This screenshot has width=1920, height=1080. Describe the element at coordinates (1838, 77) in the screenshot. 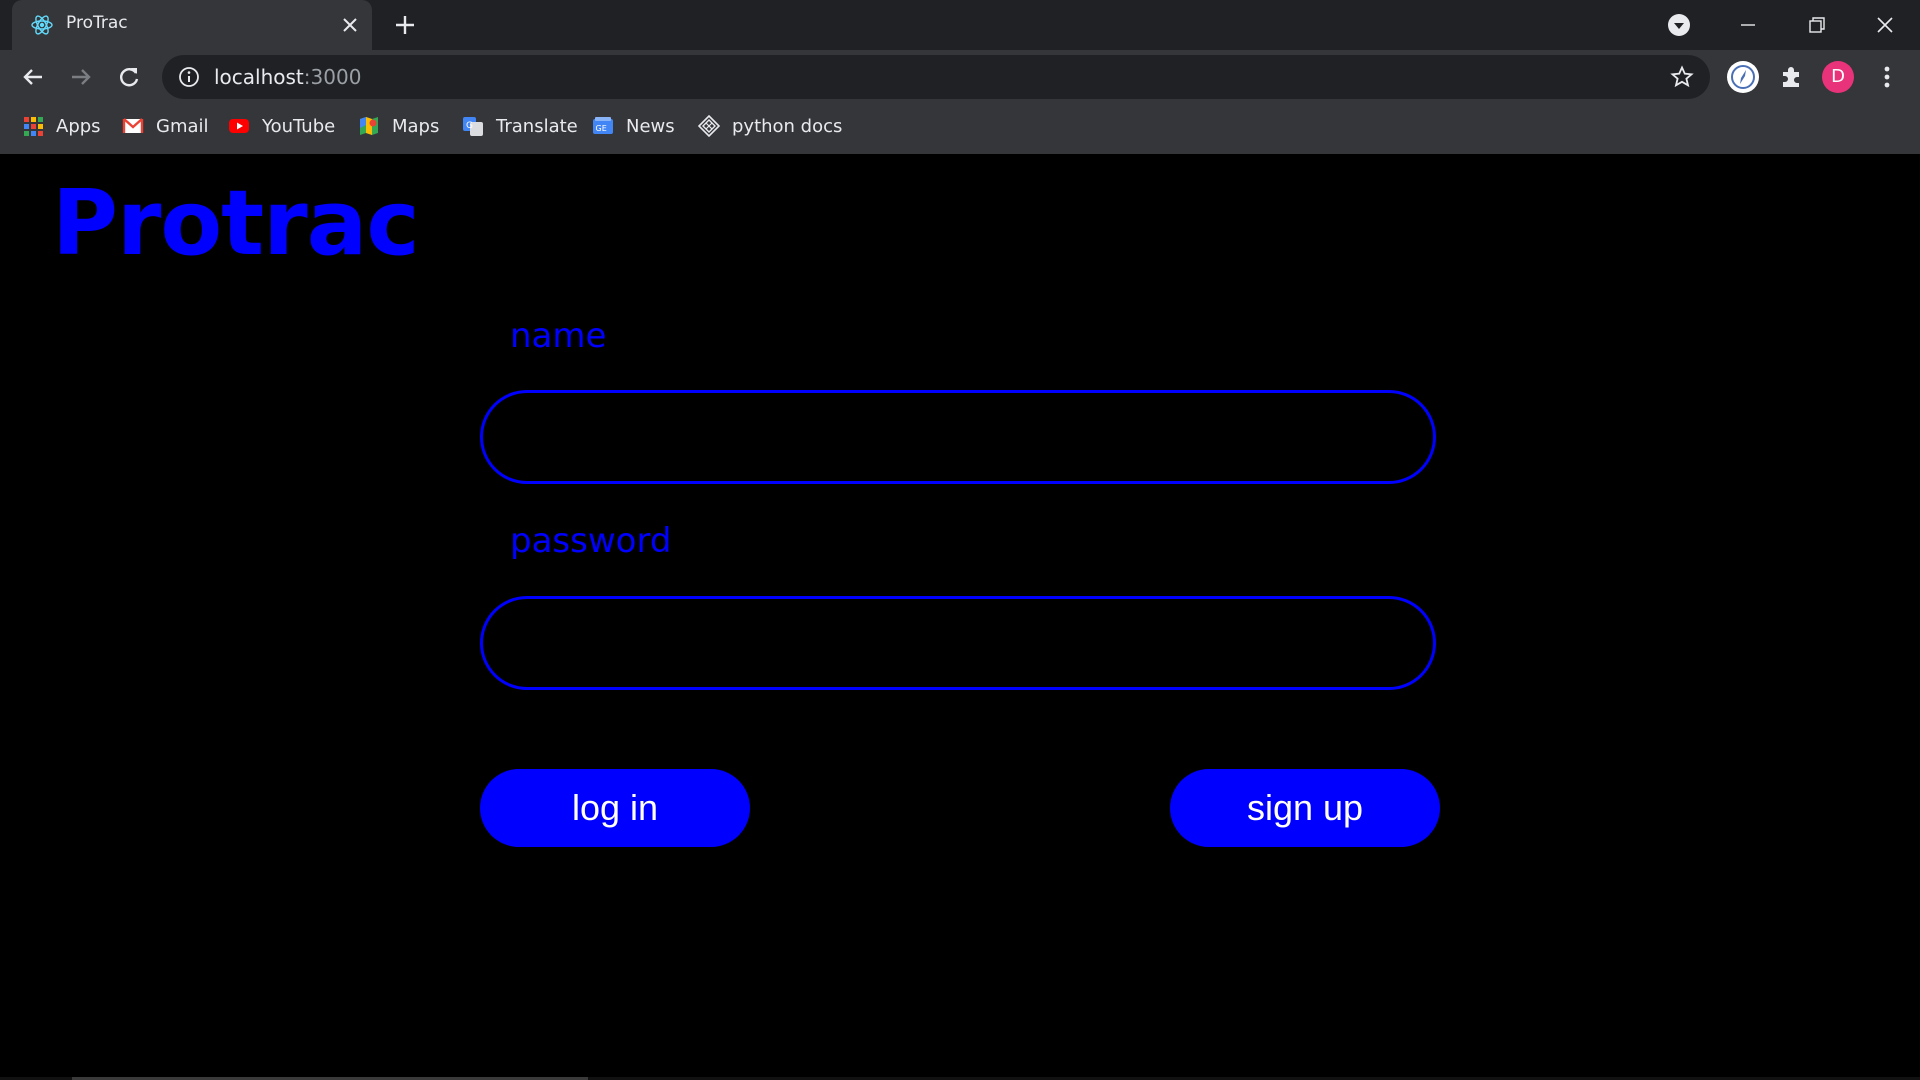

I see `profile-avatar: D` at that location.